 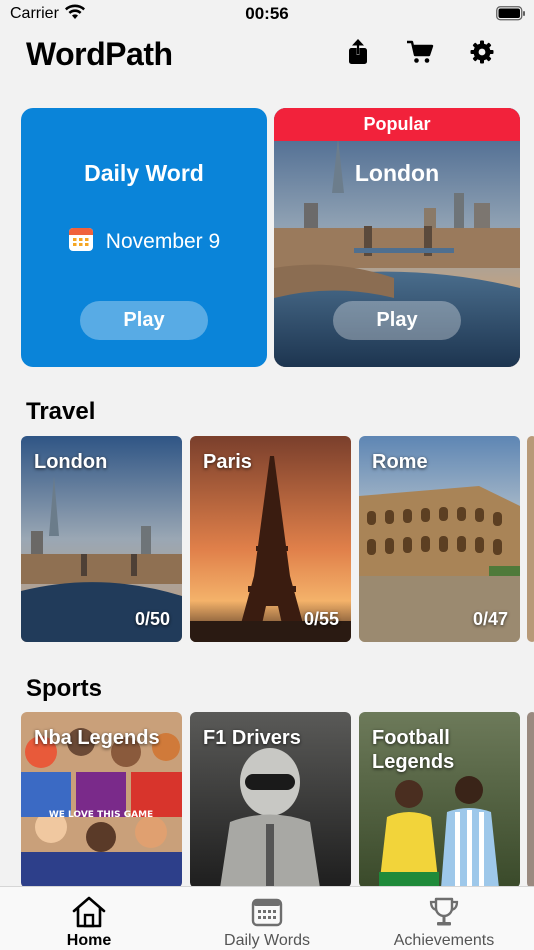 I want to click on daily-play-button: Play, so click(x=144, y=320).